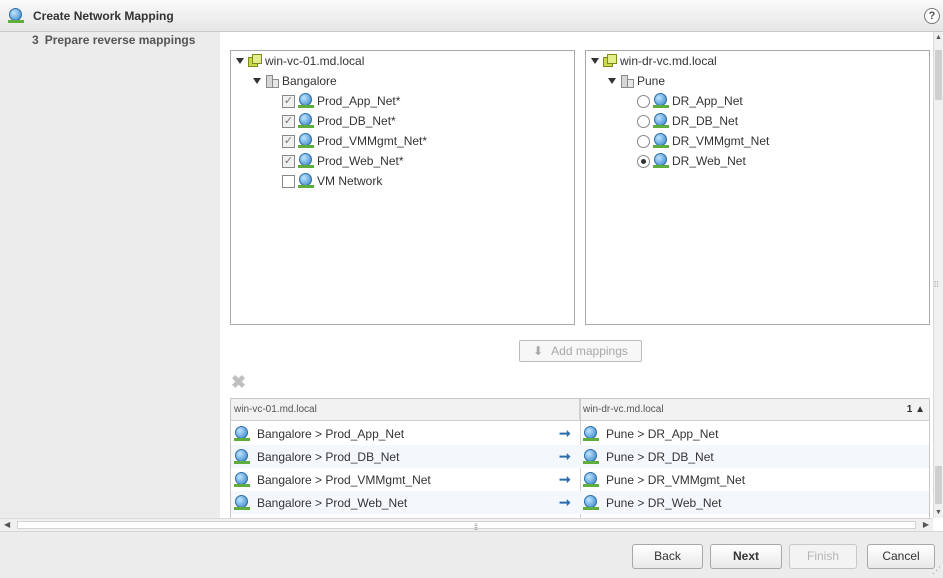 This screenshot has width=943, height=578. What do you see at coordinates (295, 81) in the screenshot?
I see `tree-node-datacenter: Bangalore` at bounding box center [295, 81].